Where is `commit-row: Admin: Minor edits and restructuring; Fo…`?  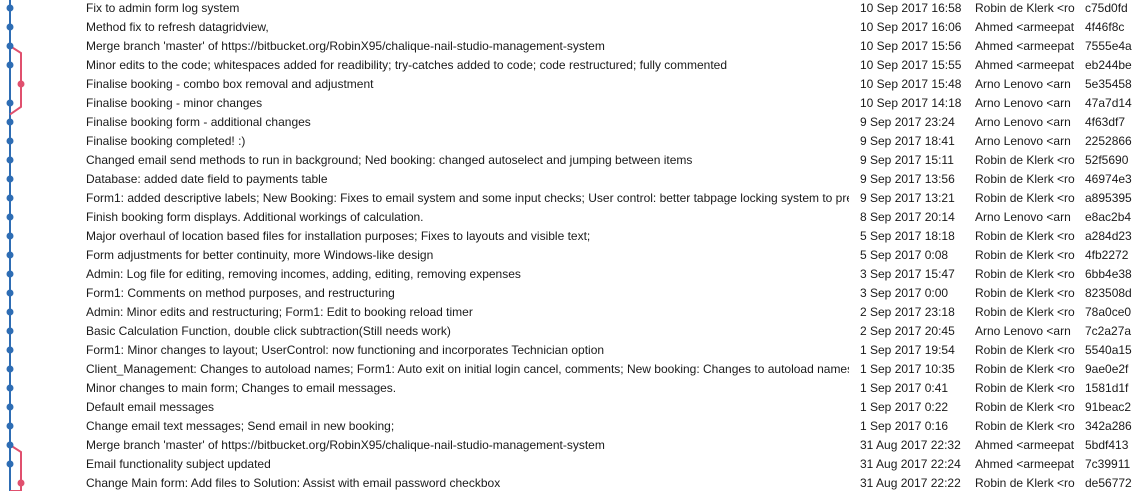 commit-row: Admin: Minor edits and restructuring; Fo… is located at coordinates (569, 312).